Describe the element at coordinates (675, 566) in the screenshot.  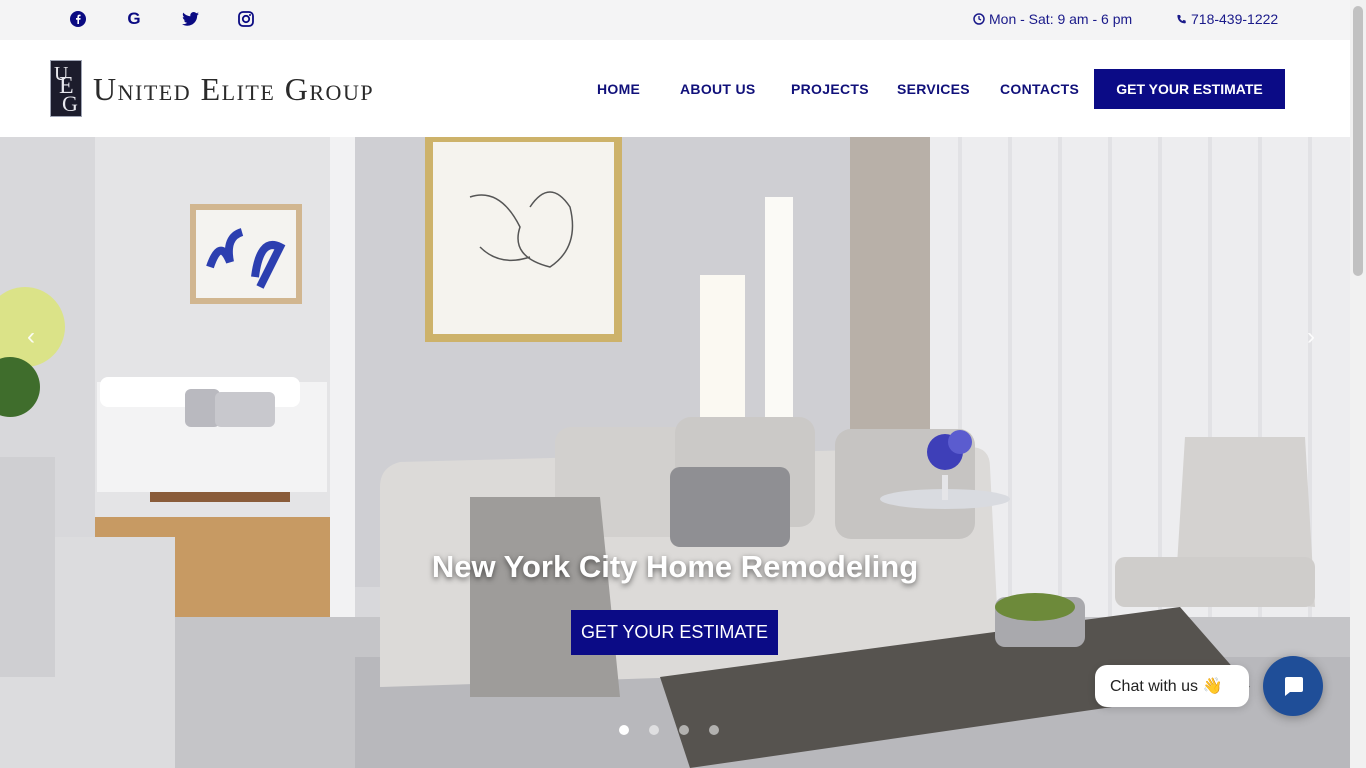
I see `hero-title: New York City Home Remodeling` at that location.